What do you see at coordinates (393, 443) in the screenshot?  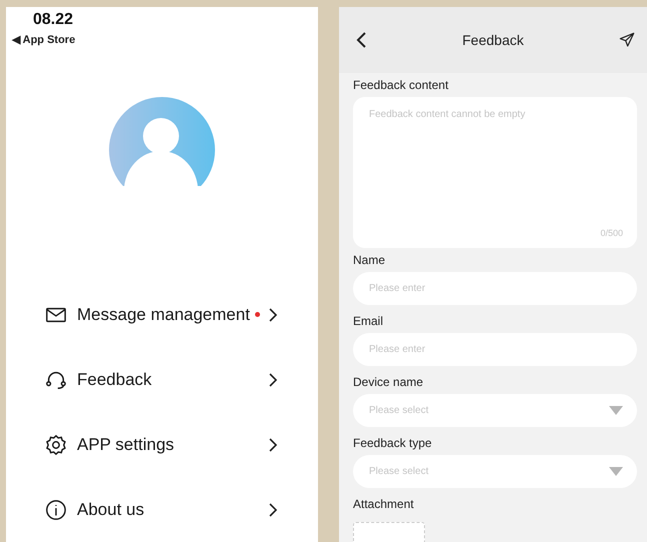 I see `field-label: Feedback type` at bounding box center [393, 443].